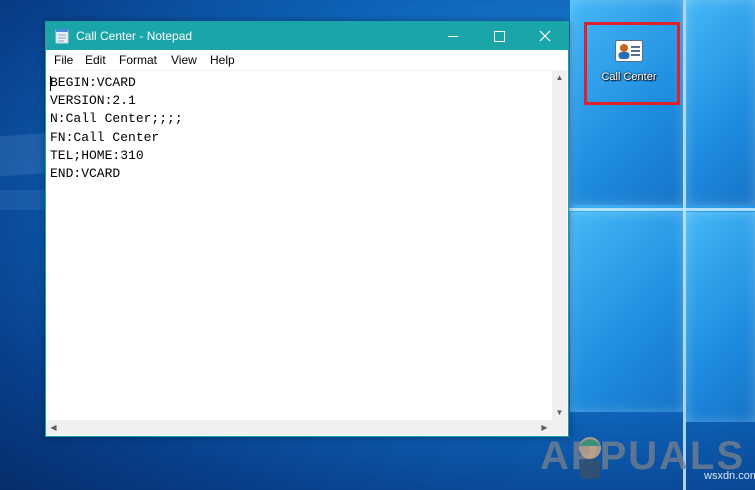  Describe the element at coordinates (590, 458) in the screenshot. I see `appuals-mascot-icon` at that location.